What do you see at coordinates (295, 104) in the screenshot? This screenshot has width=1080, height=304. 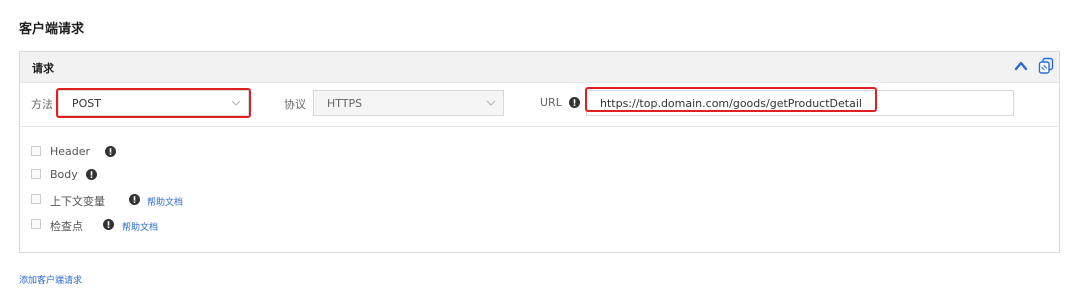 I see `protocol-label: 协议` at bounding box center [295, 104].